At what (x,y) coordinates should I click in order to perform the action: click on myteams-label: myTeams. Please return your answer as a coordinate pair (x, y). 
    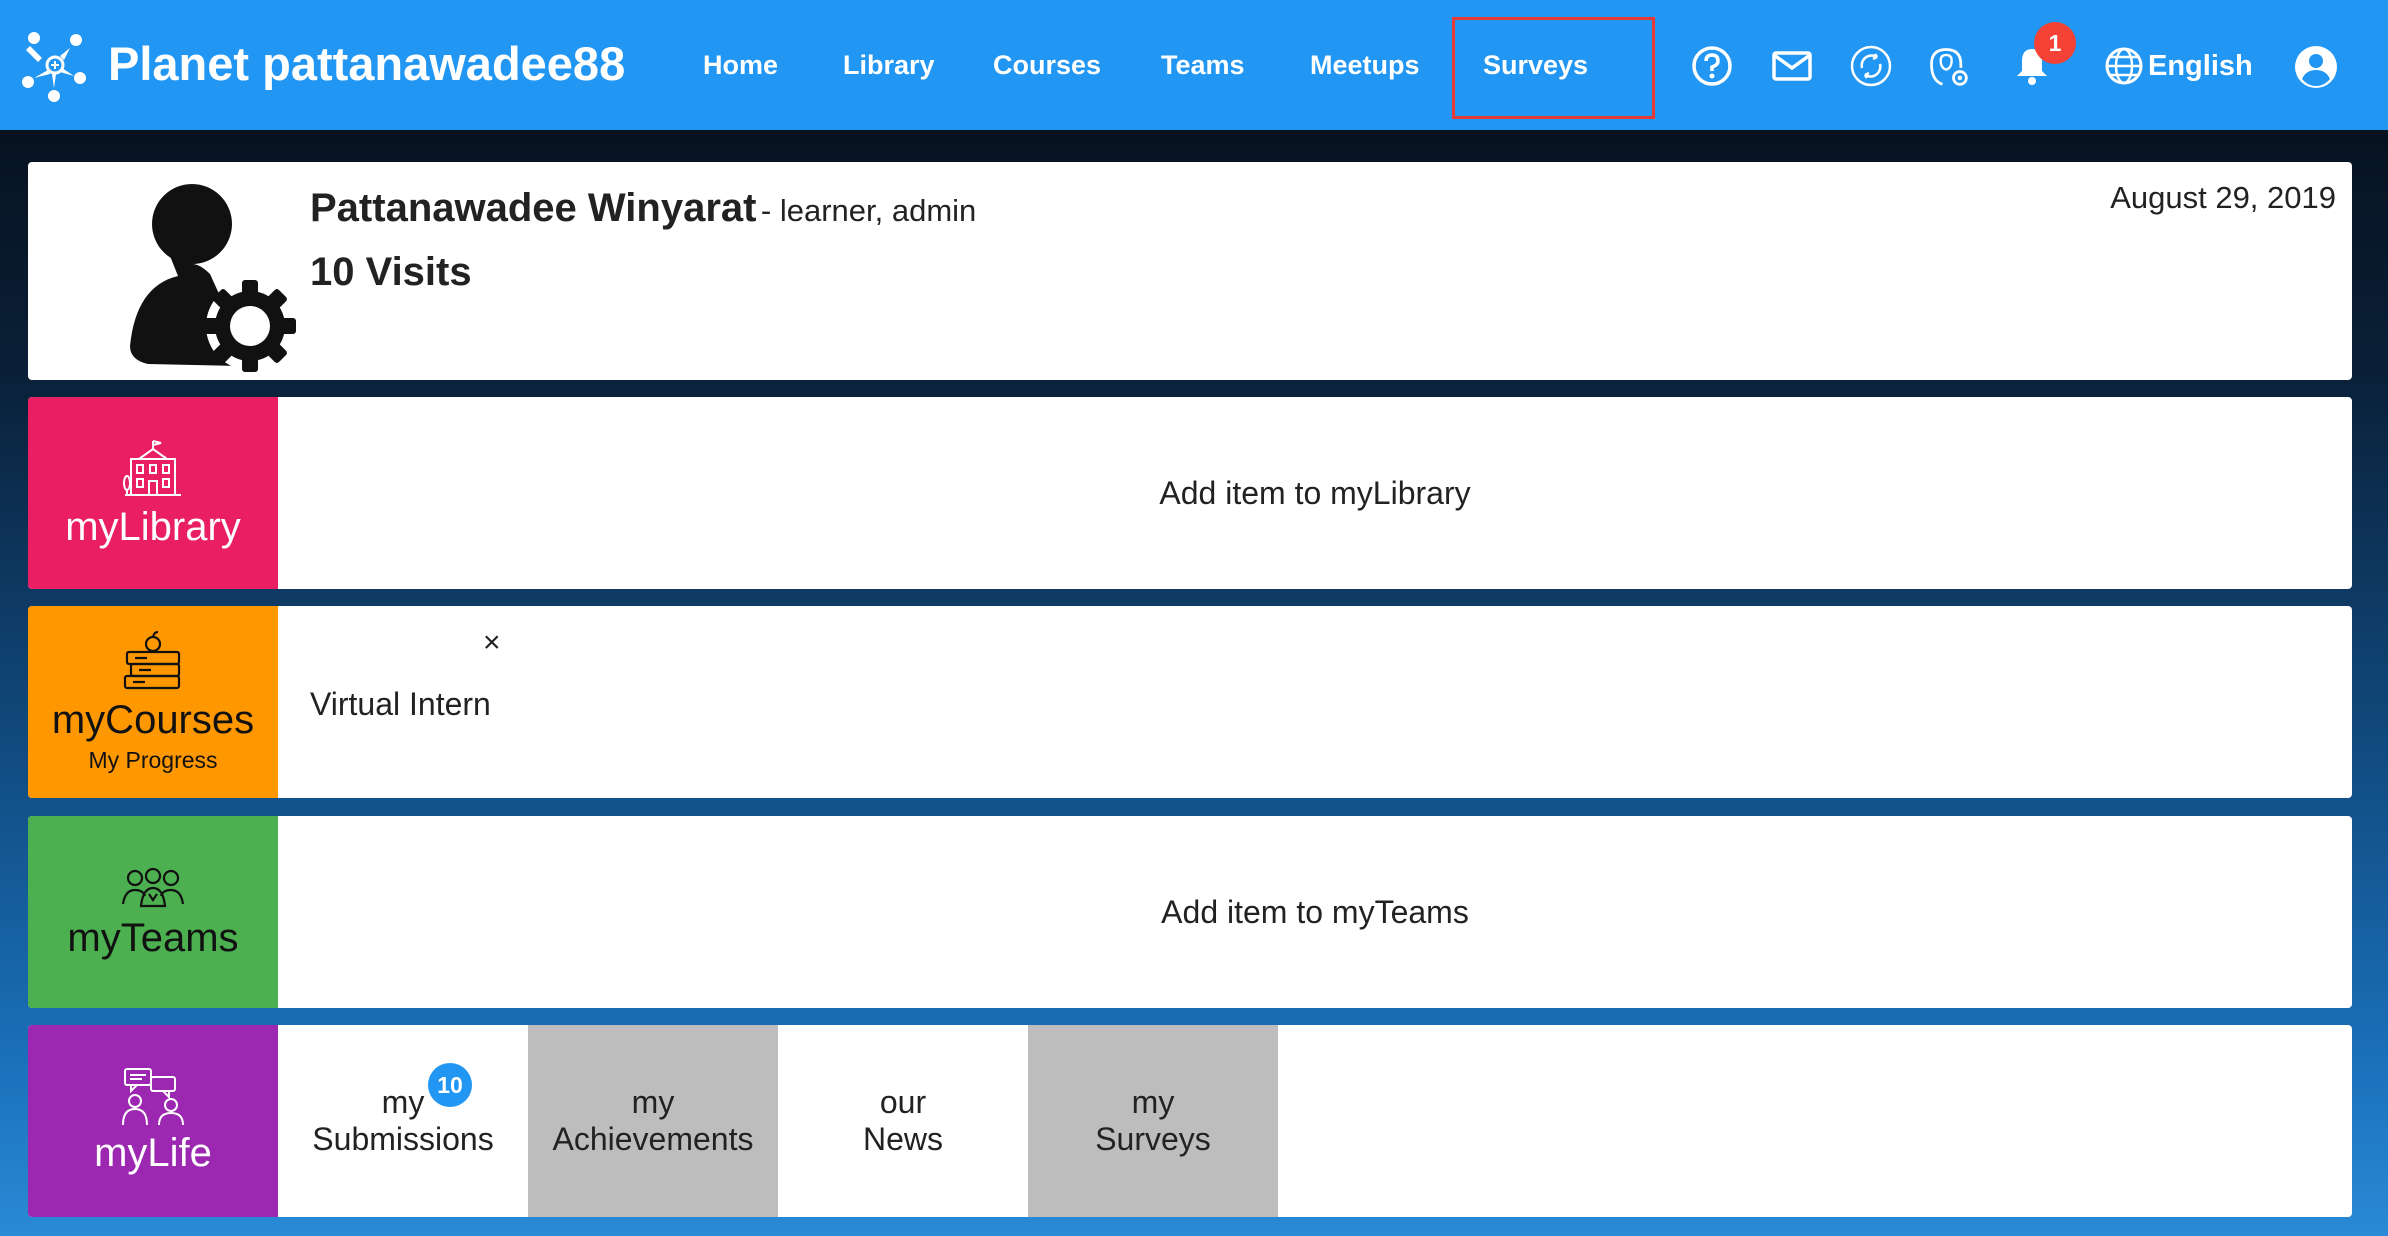
    Looking at the image, I should click on (153, 912).